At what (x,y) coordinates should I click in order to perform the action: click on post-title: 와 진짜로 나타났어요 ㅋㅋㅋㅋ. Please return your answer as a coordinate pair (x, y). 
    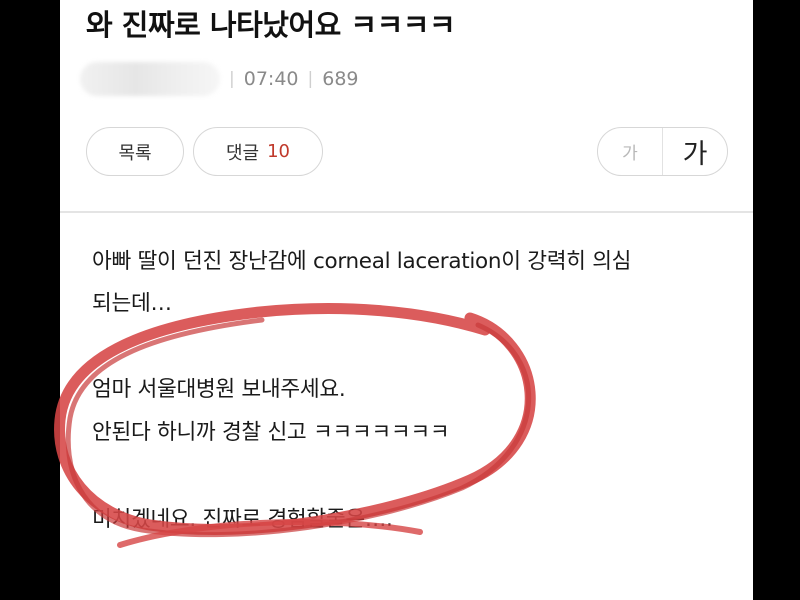
    Looking at the image, I should click on (271, 25).